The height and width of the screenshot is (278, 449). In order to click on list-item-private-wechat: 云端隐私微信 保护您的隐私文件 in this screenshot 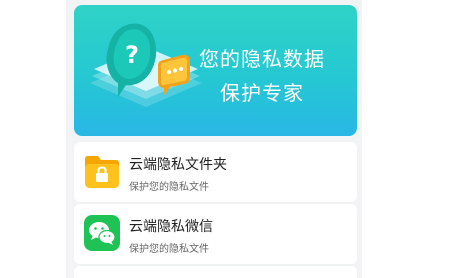, I will do `click(215, 234)`.